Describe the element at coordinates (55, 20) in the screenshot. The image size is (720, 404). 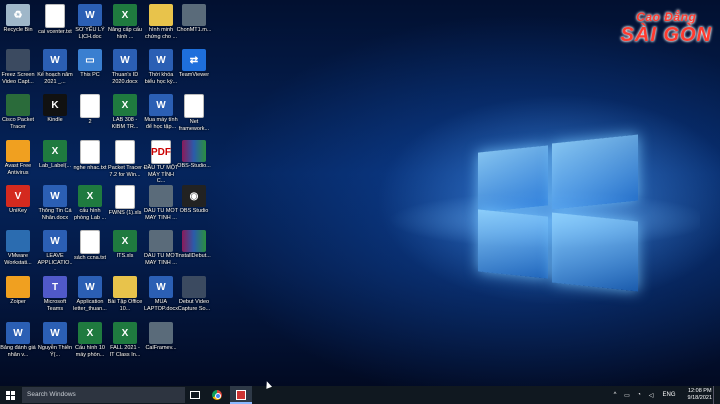
I see `desktop-icon: cai vcenter.txt` at that location.